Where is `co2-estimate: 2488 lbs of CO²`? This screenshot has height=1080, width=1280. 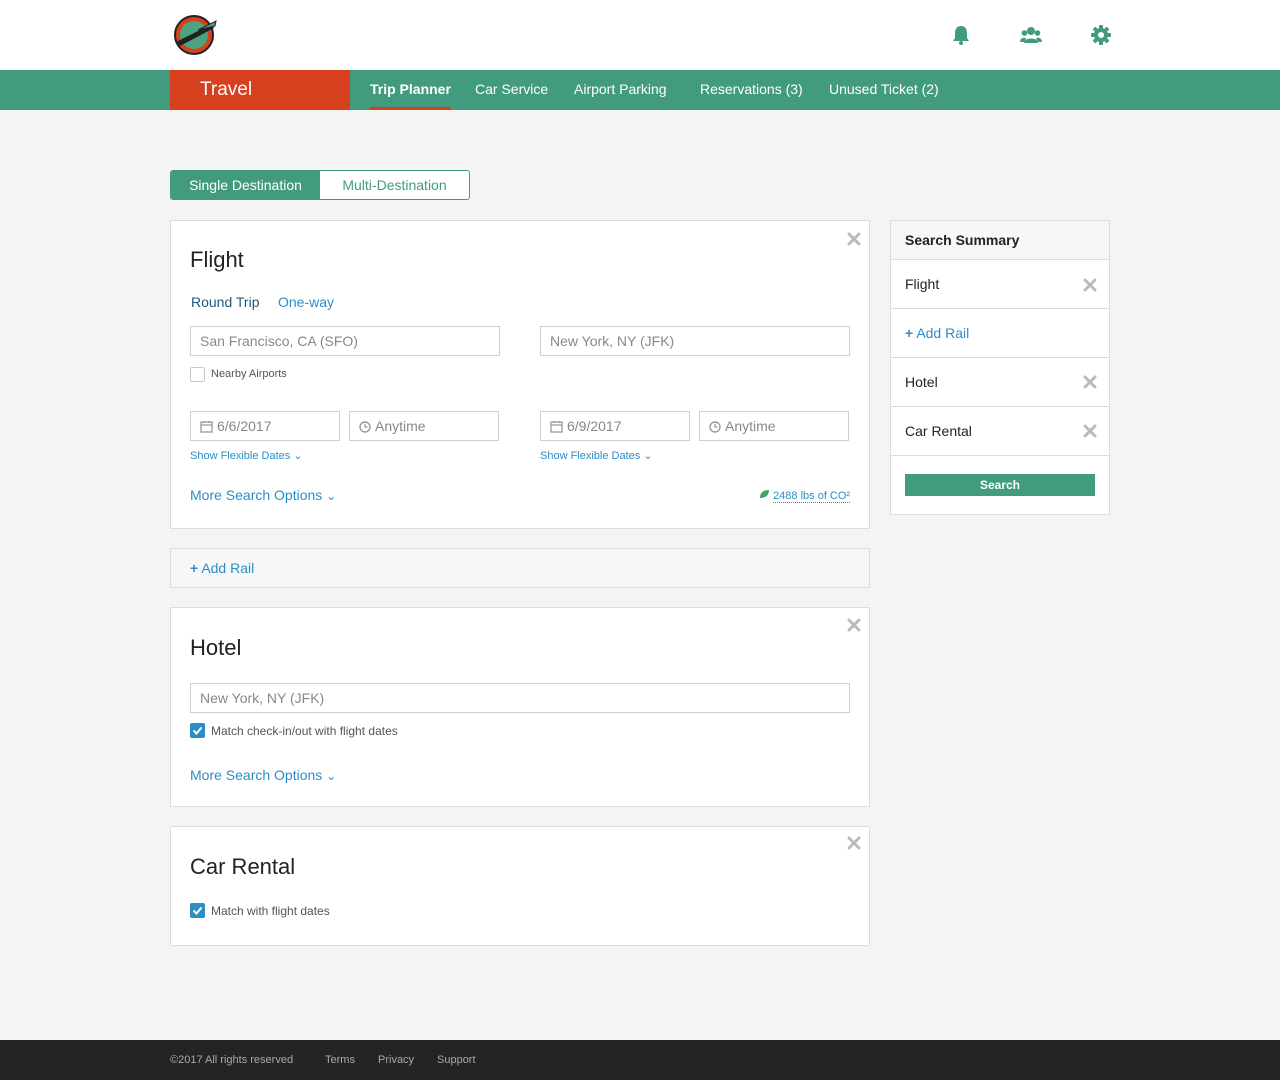
co2-estimate: 2488 lbs of CO² is located at coordinates (805, 496).